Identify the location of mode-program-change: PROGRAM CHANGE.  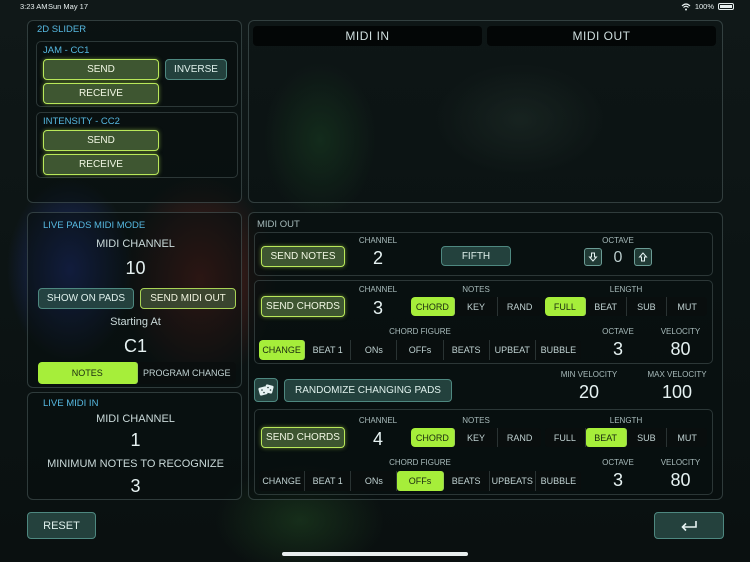
(187, 373).